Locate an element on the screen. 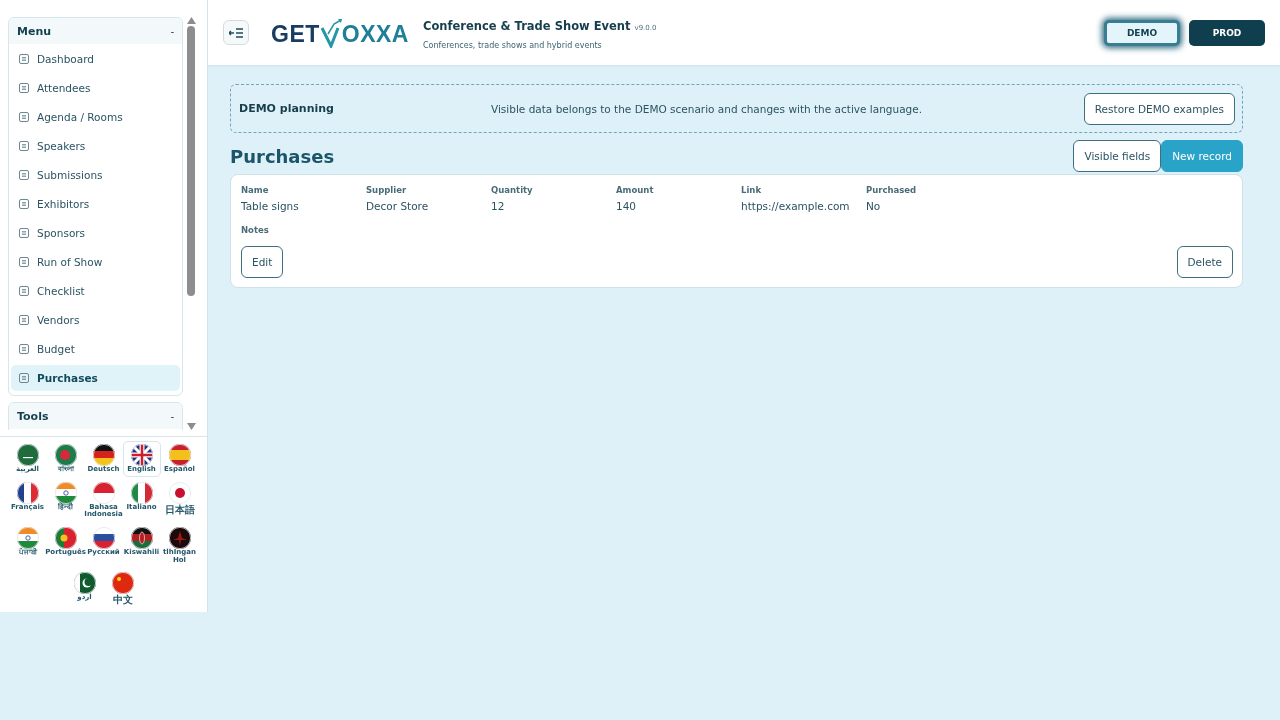 The image size is (1280, 720). app-title: Conference & Trade Show Event is located at coordinates (526, 26).